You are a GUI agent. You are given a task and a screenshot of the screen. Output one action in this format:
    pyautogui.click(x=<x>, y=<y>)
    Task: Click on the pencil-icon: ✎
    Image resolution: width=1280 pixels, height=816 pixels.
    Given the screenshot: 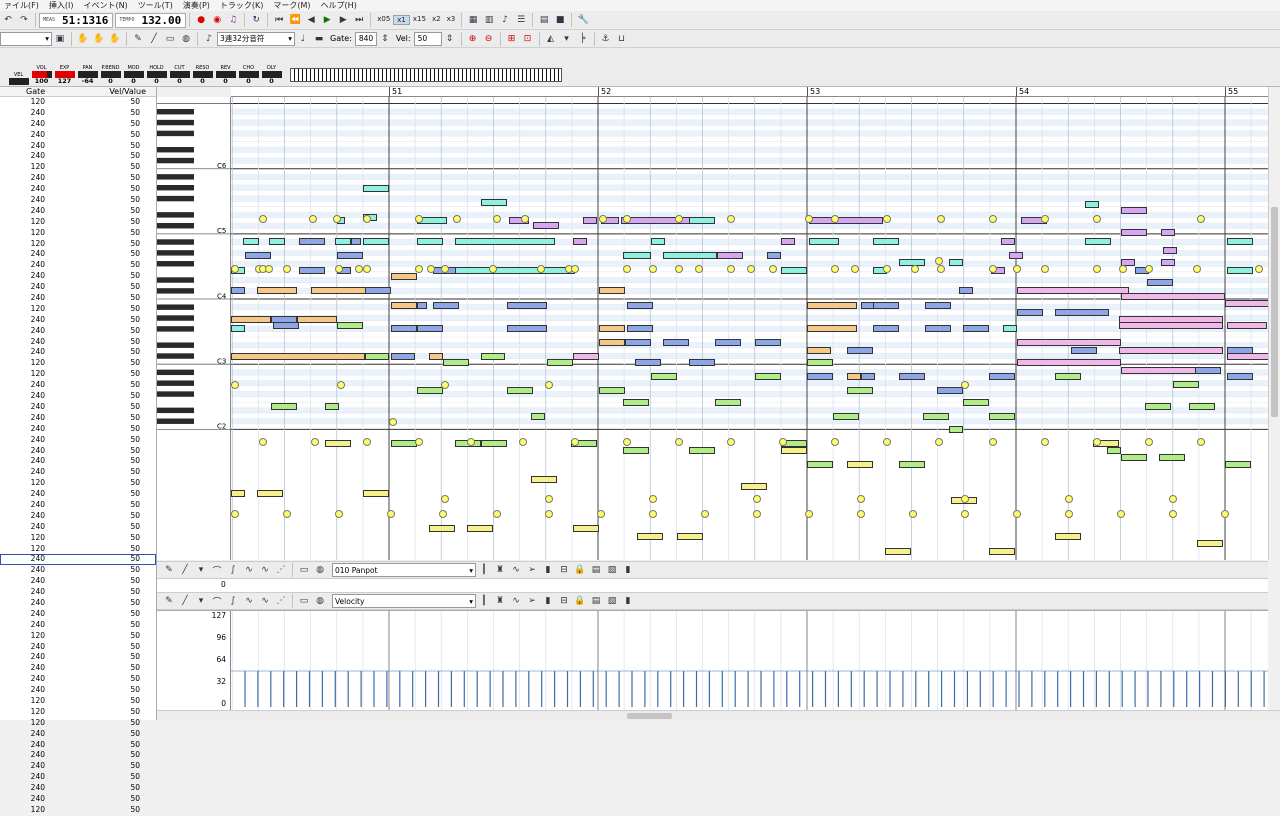 What is the action you would take?
    pyautogui.click(x=169, y=601)
    